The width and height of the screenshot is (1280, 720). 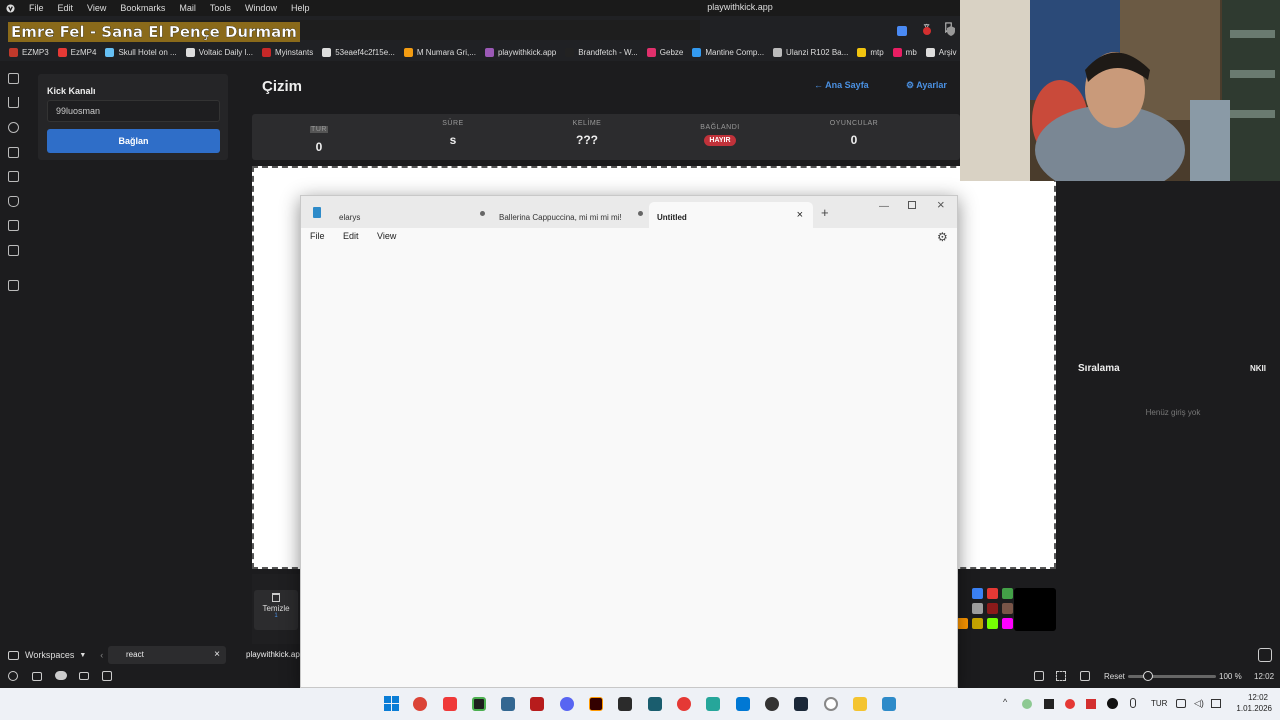 What do you see at coordinates (567, 704) in the screenshot?
I see `discord-taskbar-icon` at bounding box center [567, 704].